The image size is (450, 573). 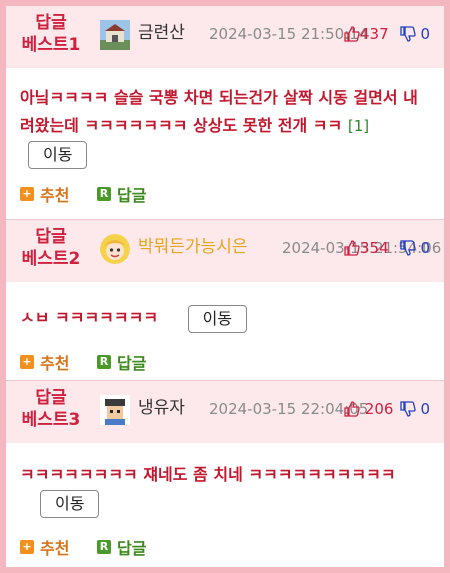 What do you see at coordinates (358, 126) in the screenshot?
I see `reply-count: [1]` at bounding box center [358, 126].